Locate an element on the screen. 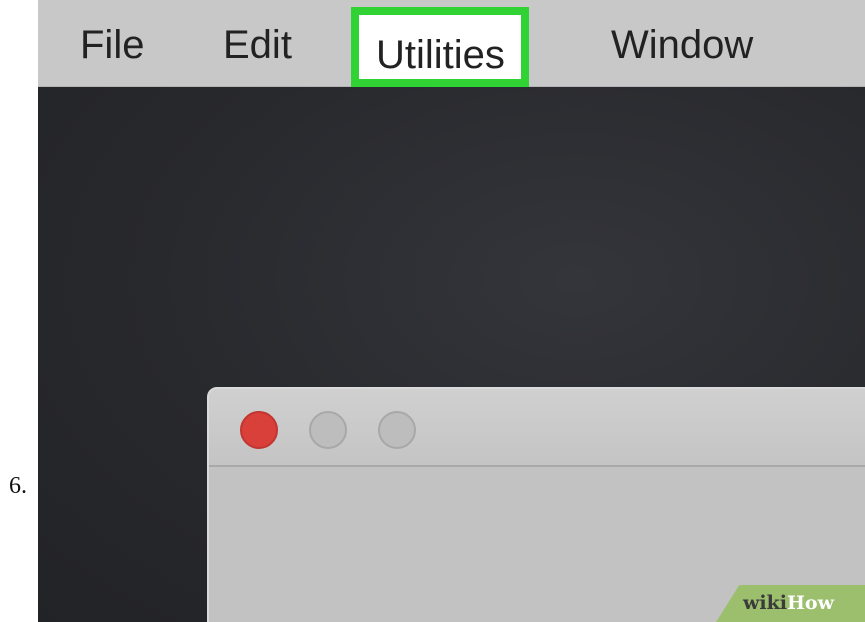 Image resolution: width=865 pixels, height=622 pixels. menu-bar: File Edit Utilities Window is located at coordinates (451, 43).